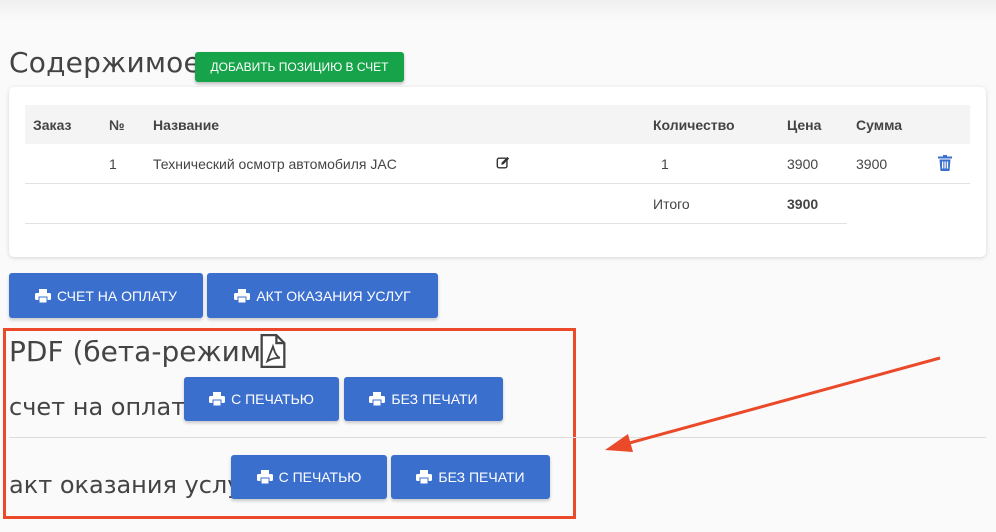  What do you see at coordinates (879, 125) in the screenshot?
I see `header-sum: Сумма` at bounding box center [879, 125].